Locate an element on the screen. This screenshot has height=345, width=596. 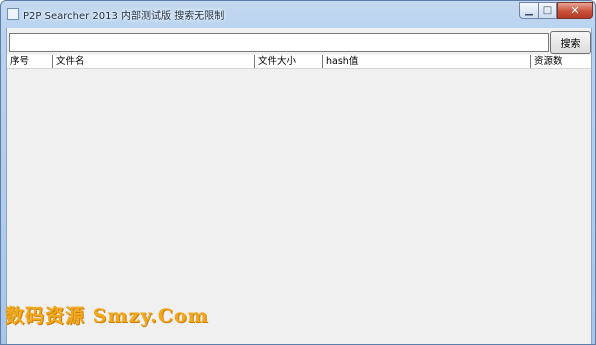
watermark: 数码资源 Smzy.Com is located at coordinates (107, 316).